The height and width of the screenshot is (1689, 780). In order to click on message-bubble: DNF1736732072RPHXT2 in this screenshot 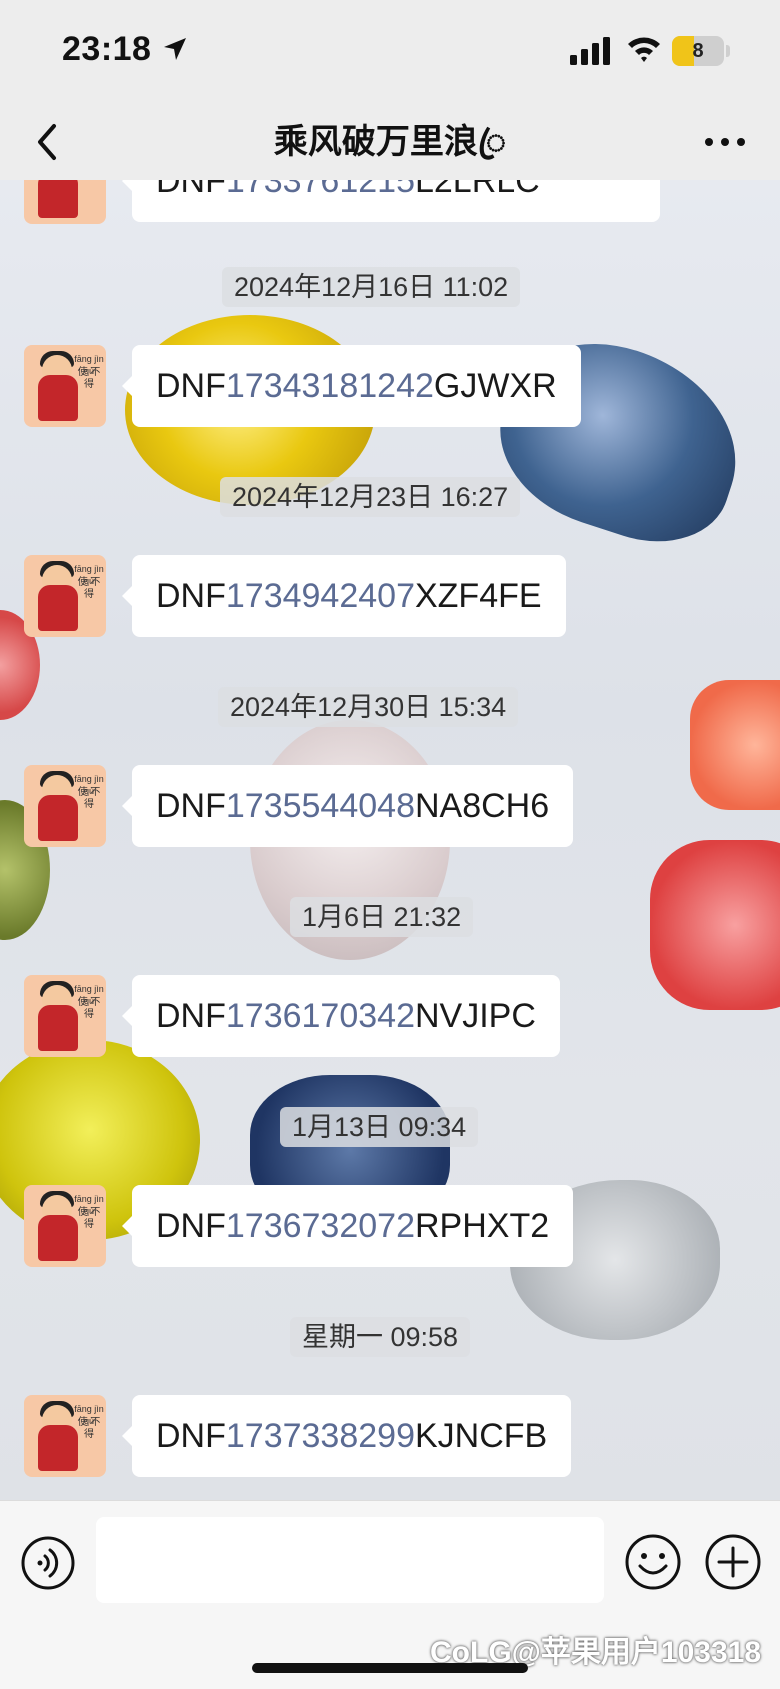, I will do `click(347, 1226)`.